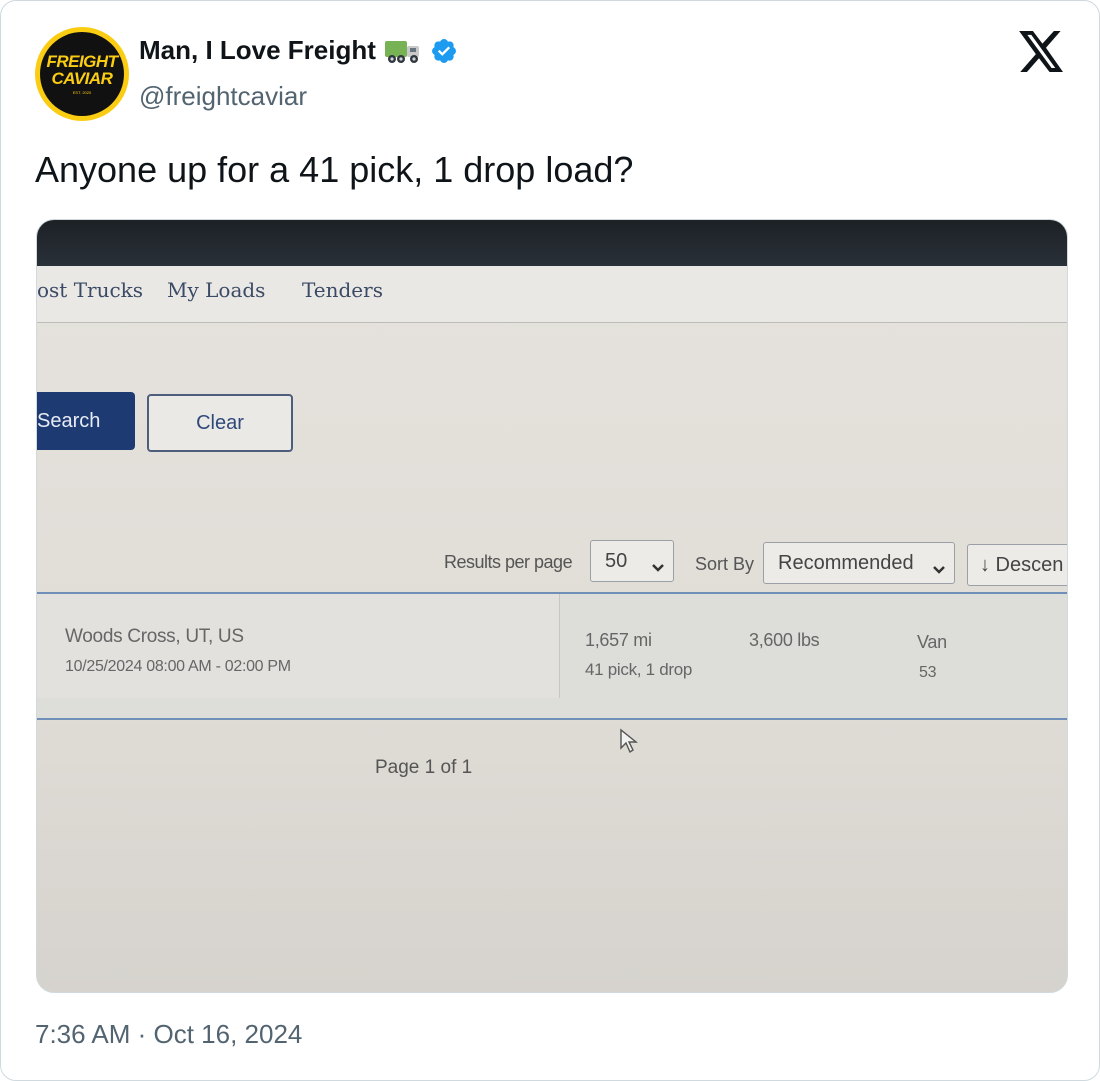  What do you see at coordinates (154, 636) in the screenshot?
I see `load-location: Woods Cross, UT, US` at bounding box center [154, 636].